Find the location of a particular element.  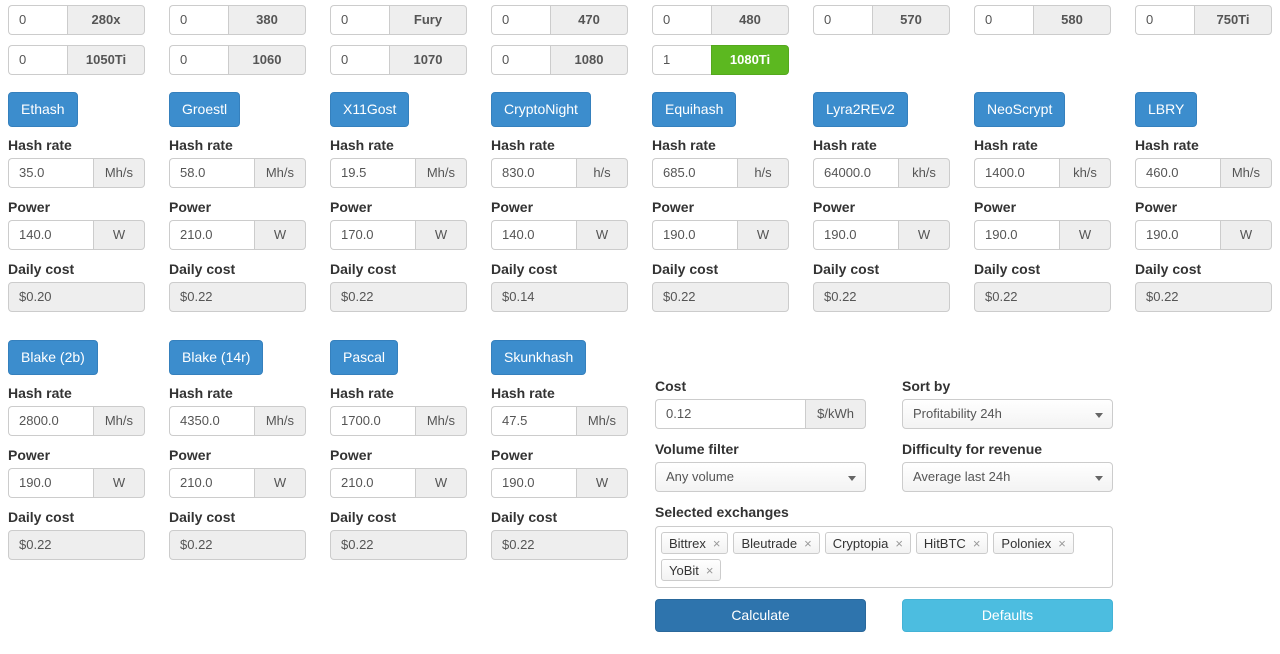

gpu-input-group: 0 580 is located at coordinates (1042, 20).